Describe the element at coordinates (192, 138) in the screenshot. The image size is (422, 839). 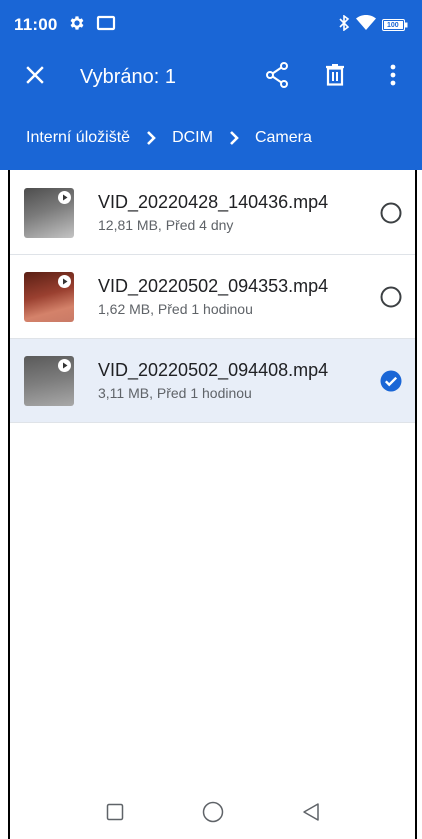
I see `breadcrumb-dcim: DCIM` at that location.